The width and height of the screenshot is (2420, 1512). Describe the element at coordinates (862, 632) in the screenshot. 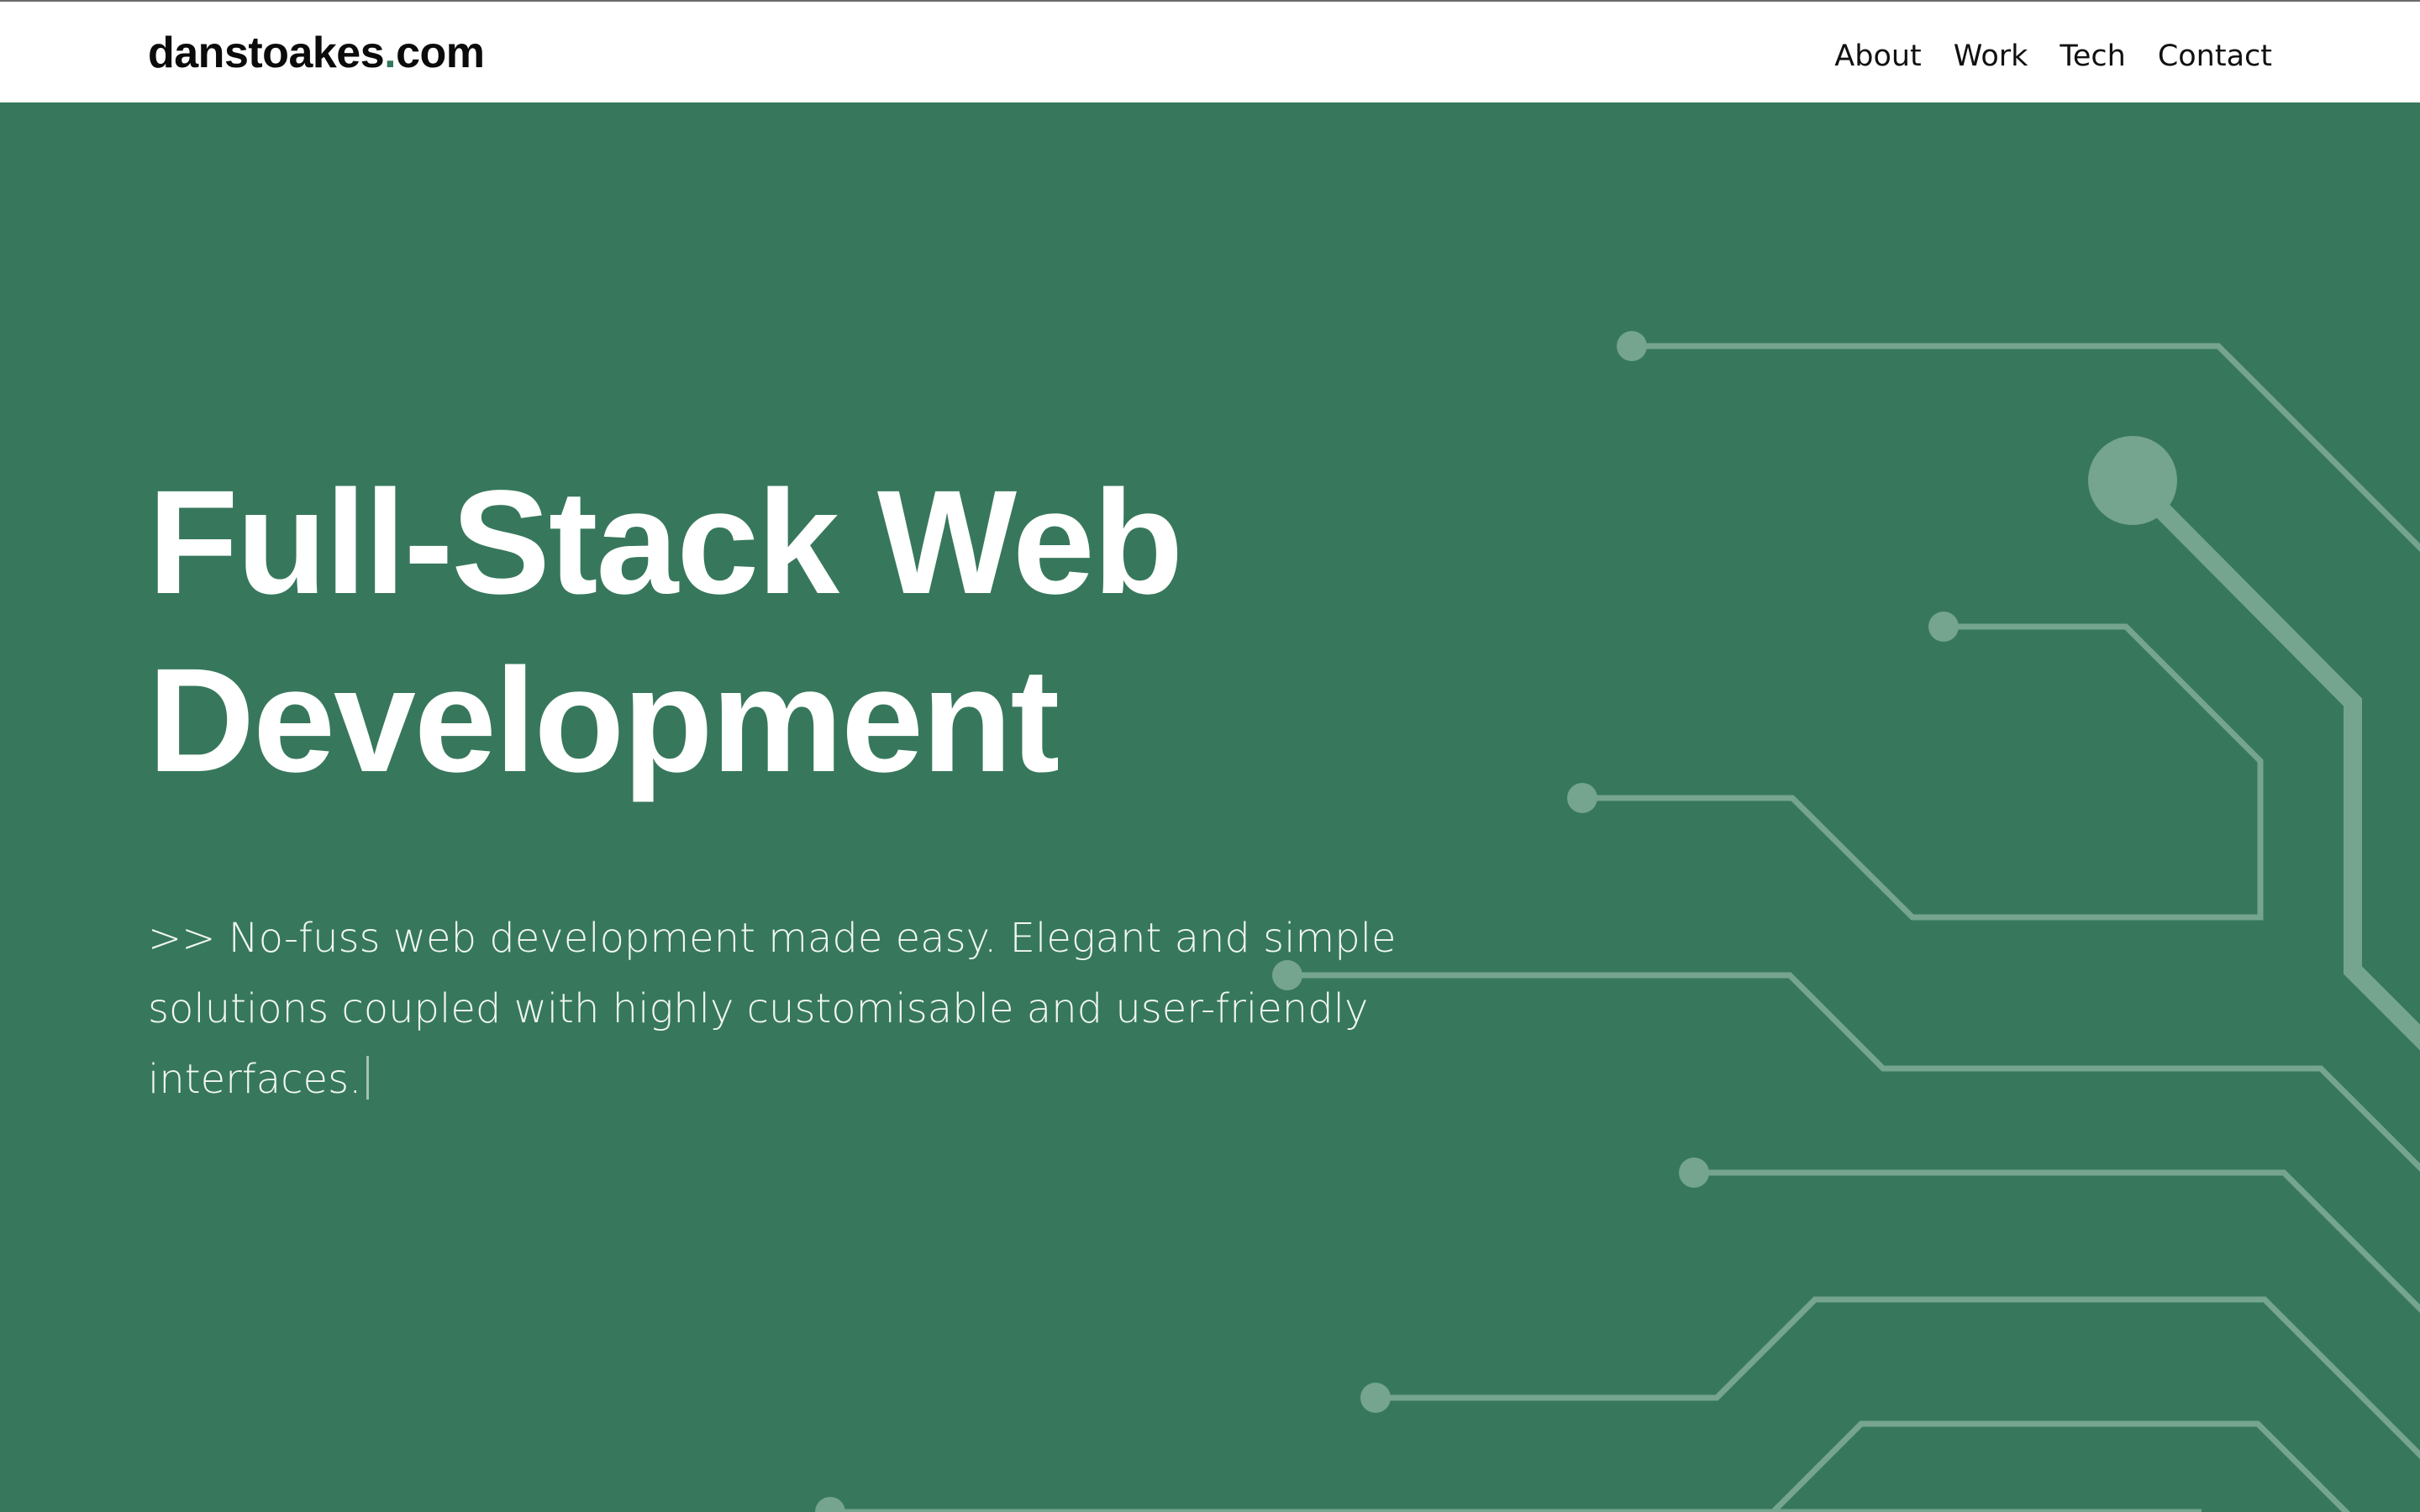

I see `hero-title: Full-Stack Web Development` at that location.